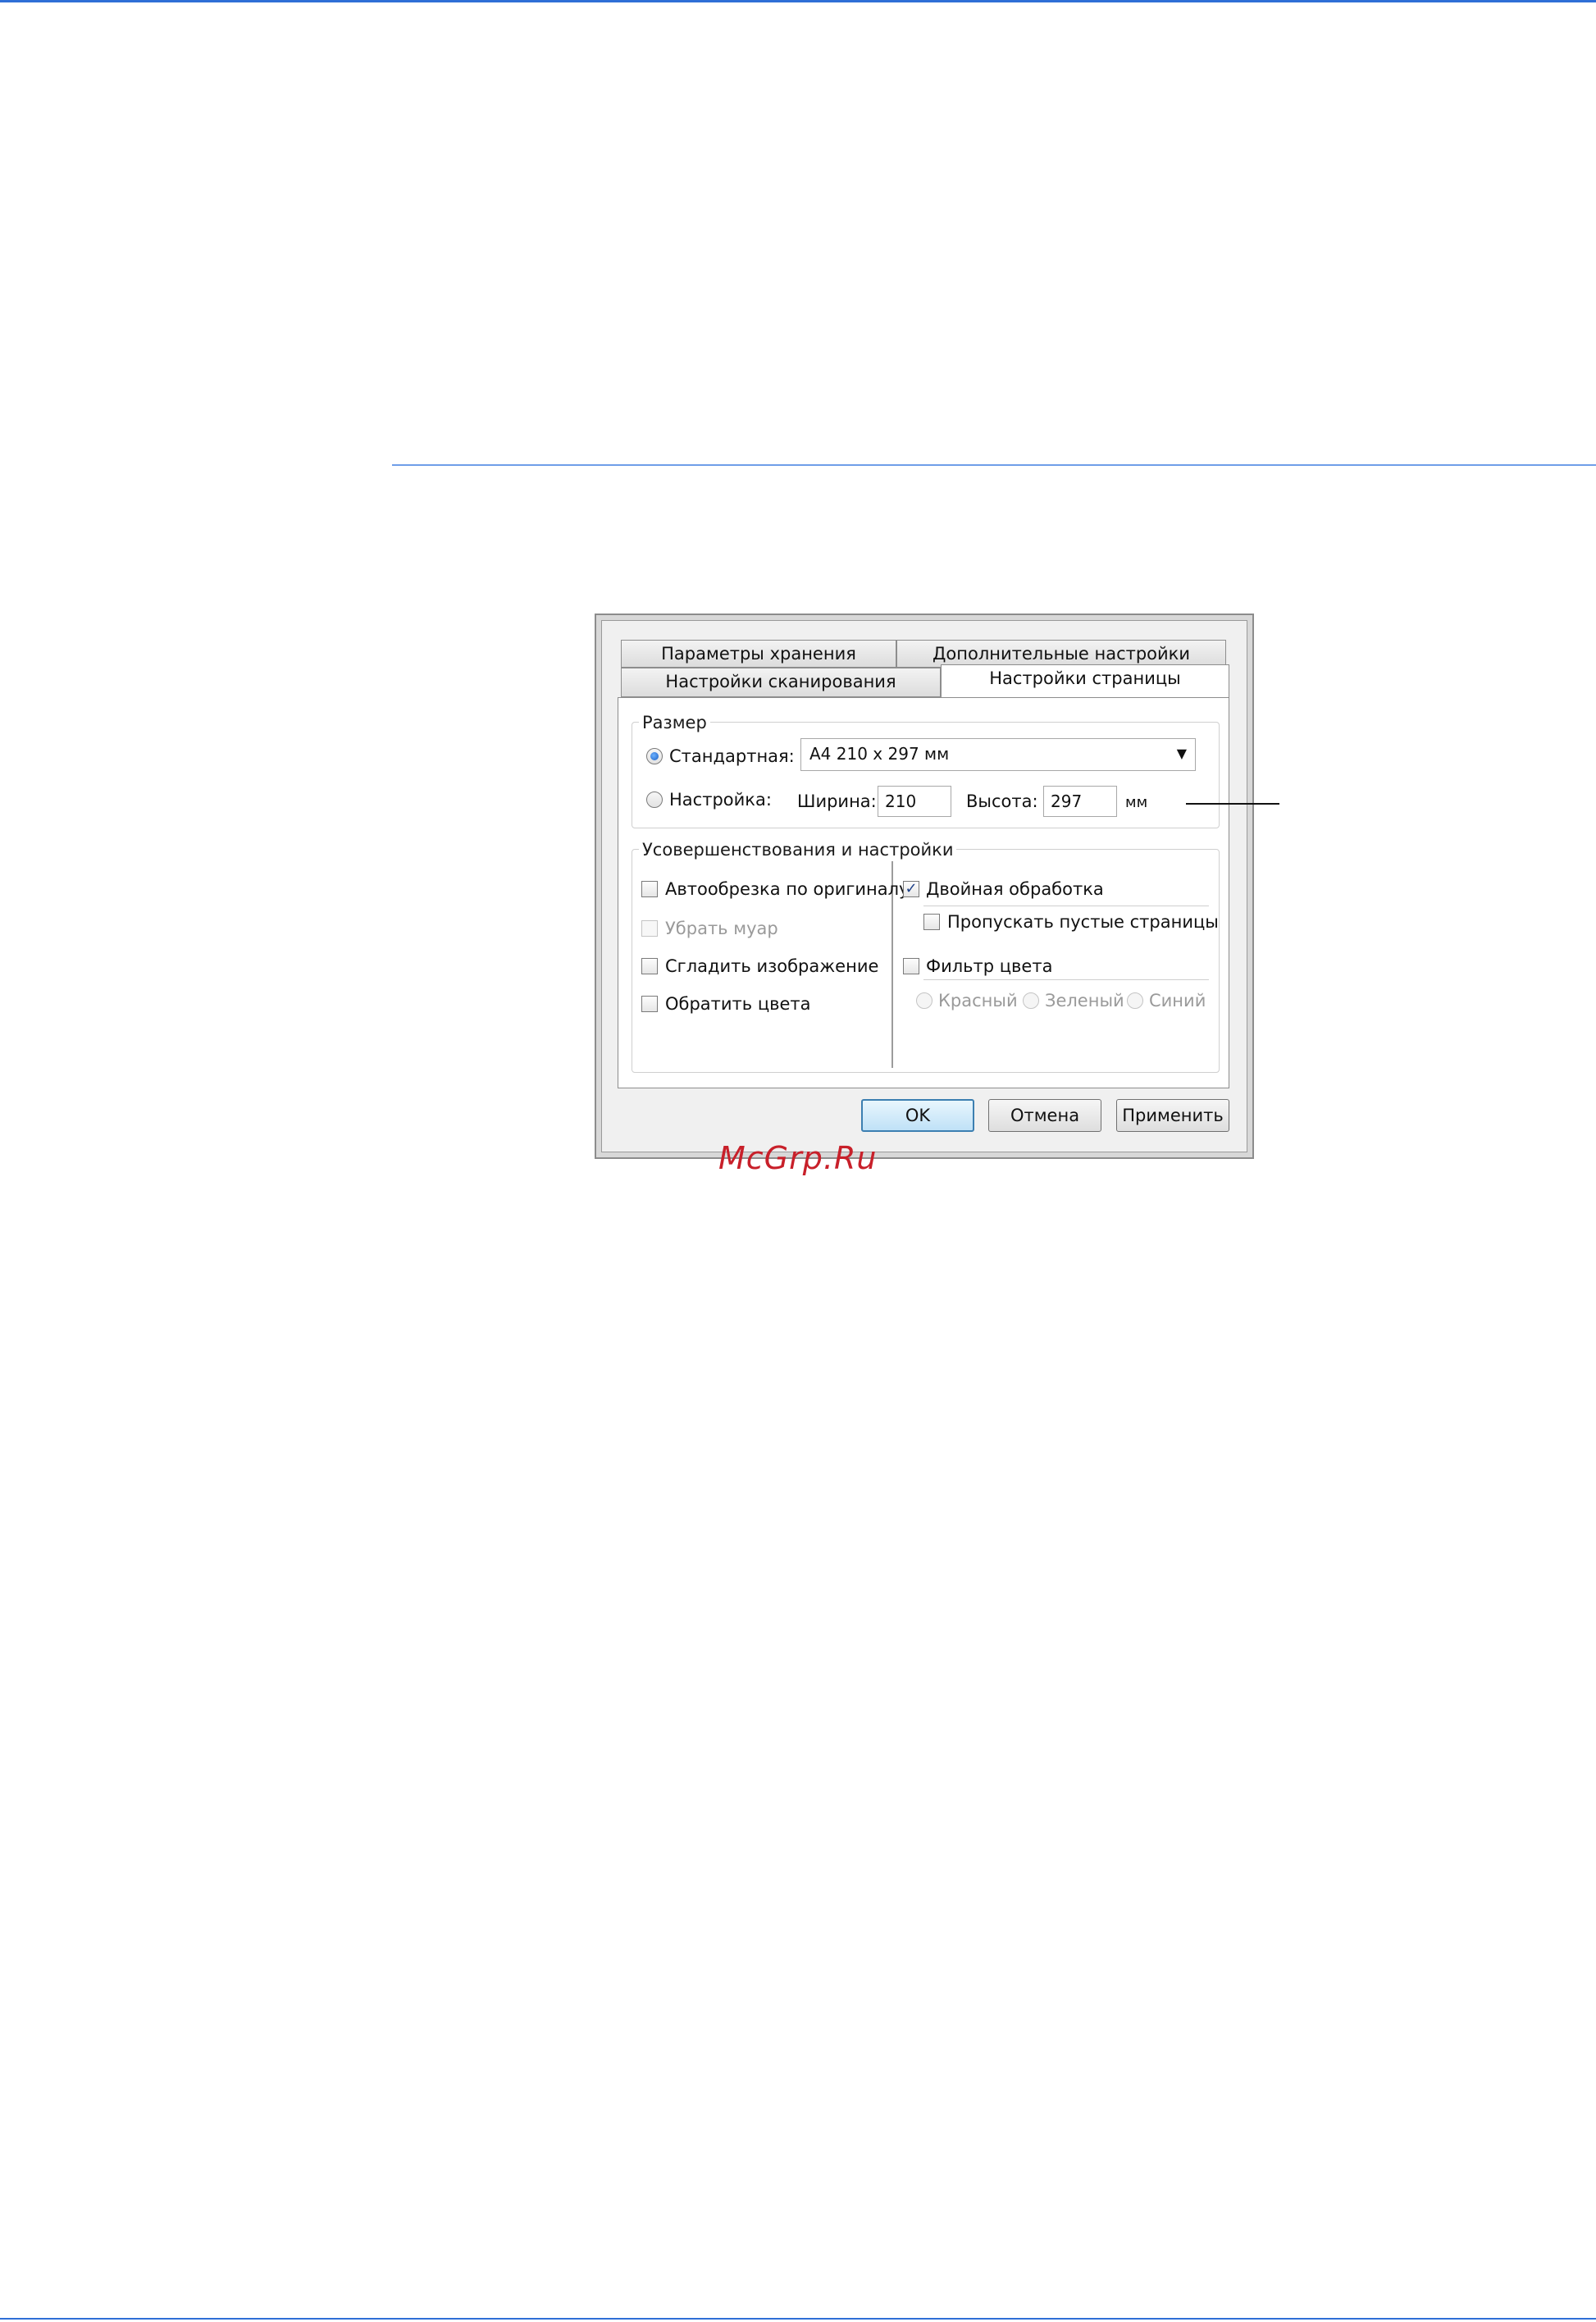 The width and height of the screenshot is (1596, 2322). What do you see at coordinates (1182, 753) in the screenshot?
I see `chevron-down-icon: ▼` at bounding box center [1182, 753].